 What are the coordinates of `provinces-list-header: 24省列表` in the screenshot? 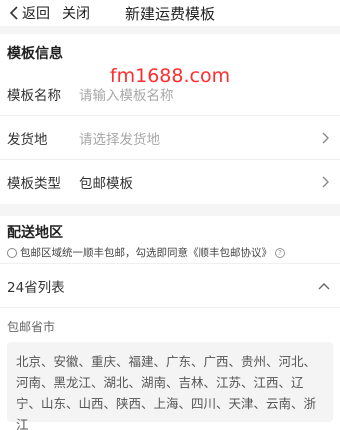 It's located at (170, 286).